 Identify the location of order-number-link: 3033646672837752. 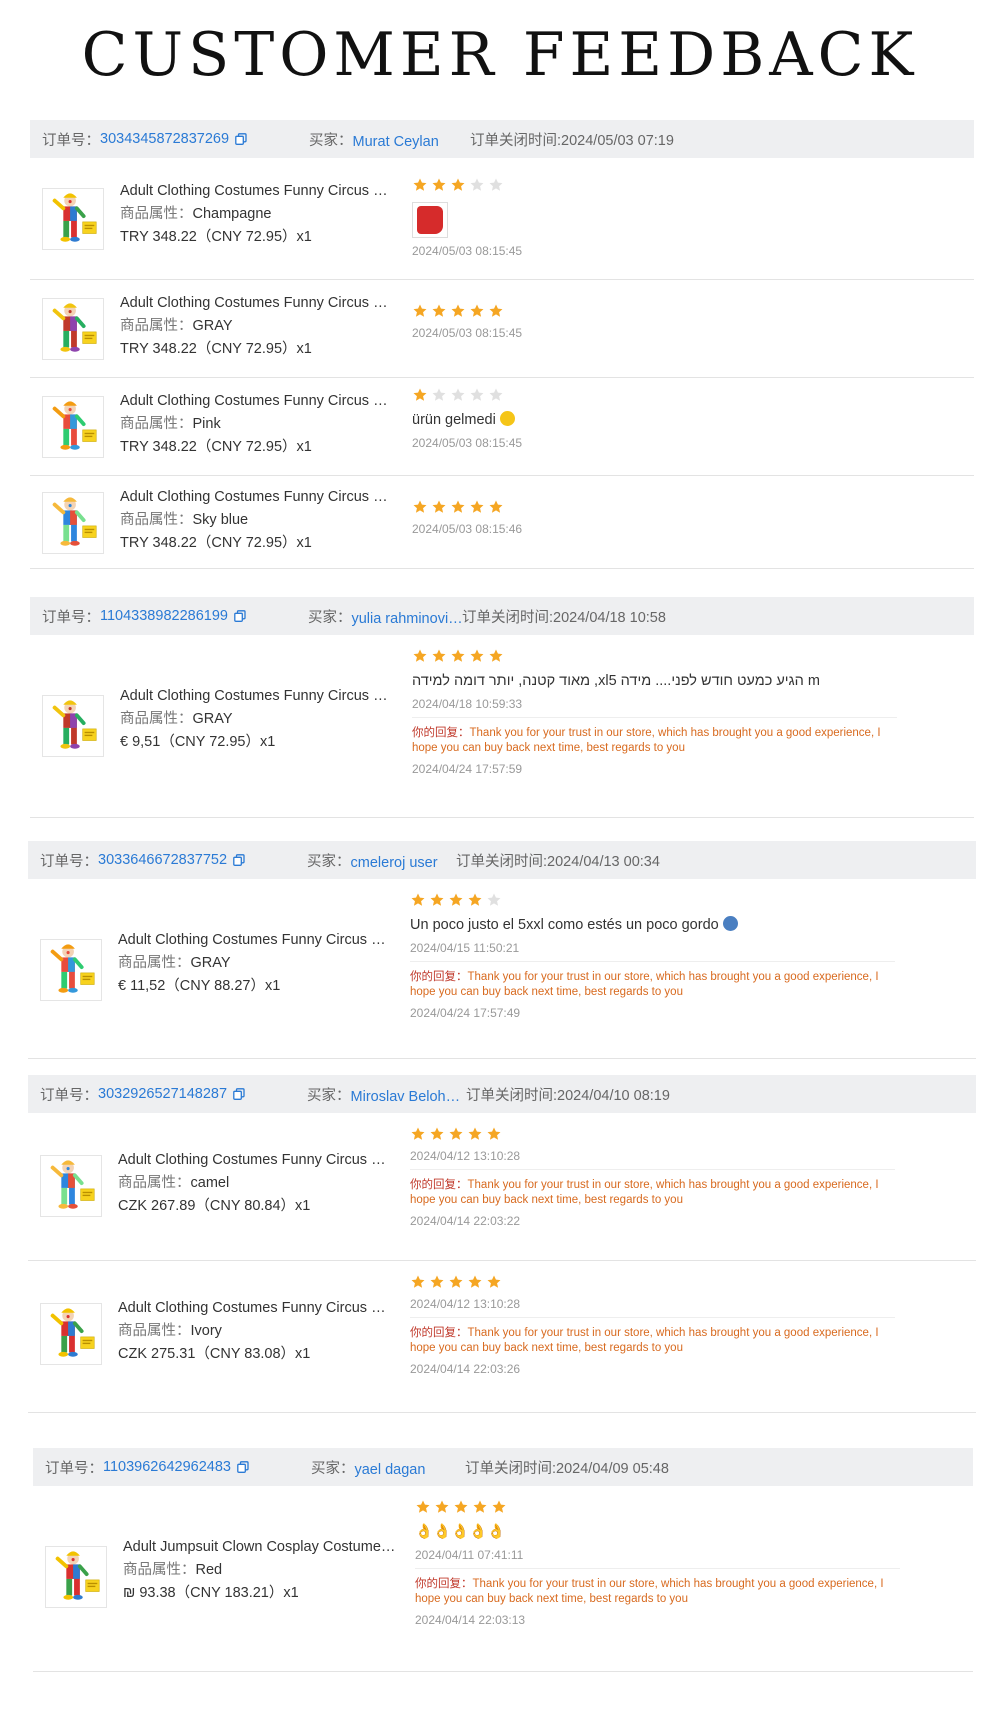
(162, 860).